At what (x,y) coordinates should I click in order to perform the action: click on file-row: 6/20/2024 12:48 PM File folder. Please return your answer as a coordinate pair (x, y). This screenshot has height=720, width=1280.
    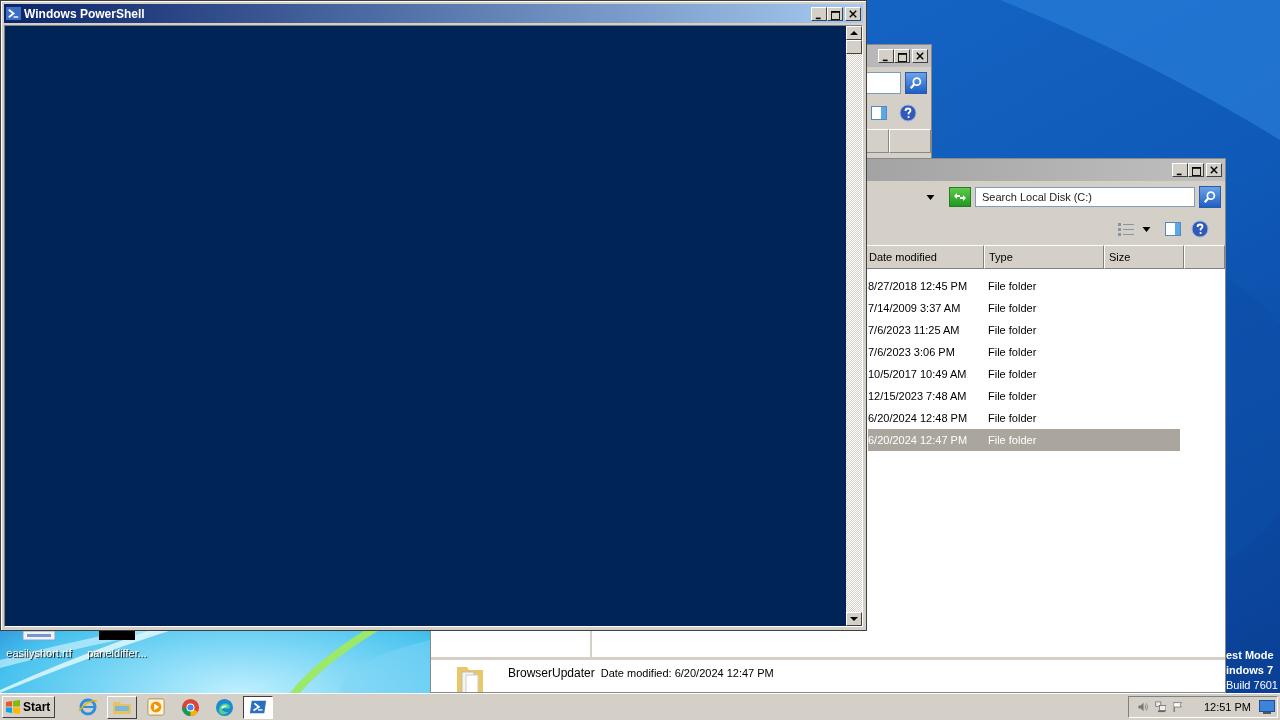
    Looking at the image, I should click on (1024, 418).